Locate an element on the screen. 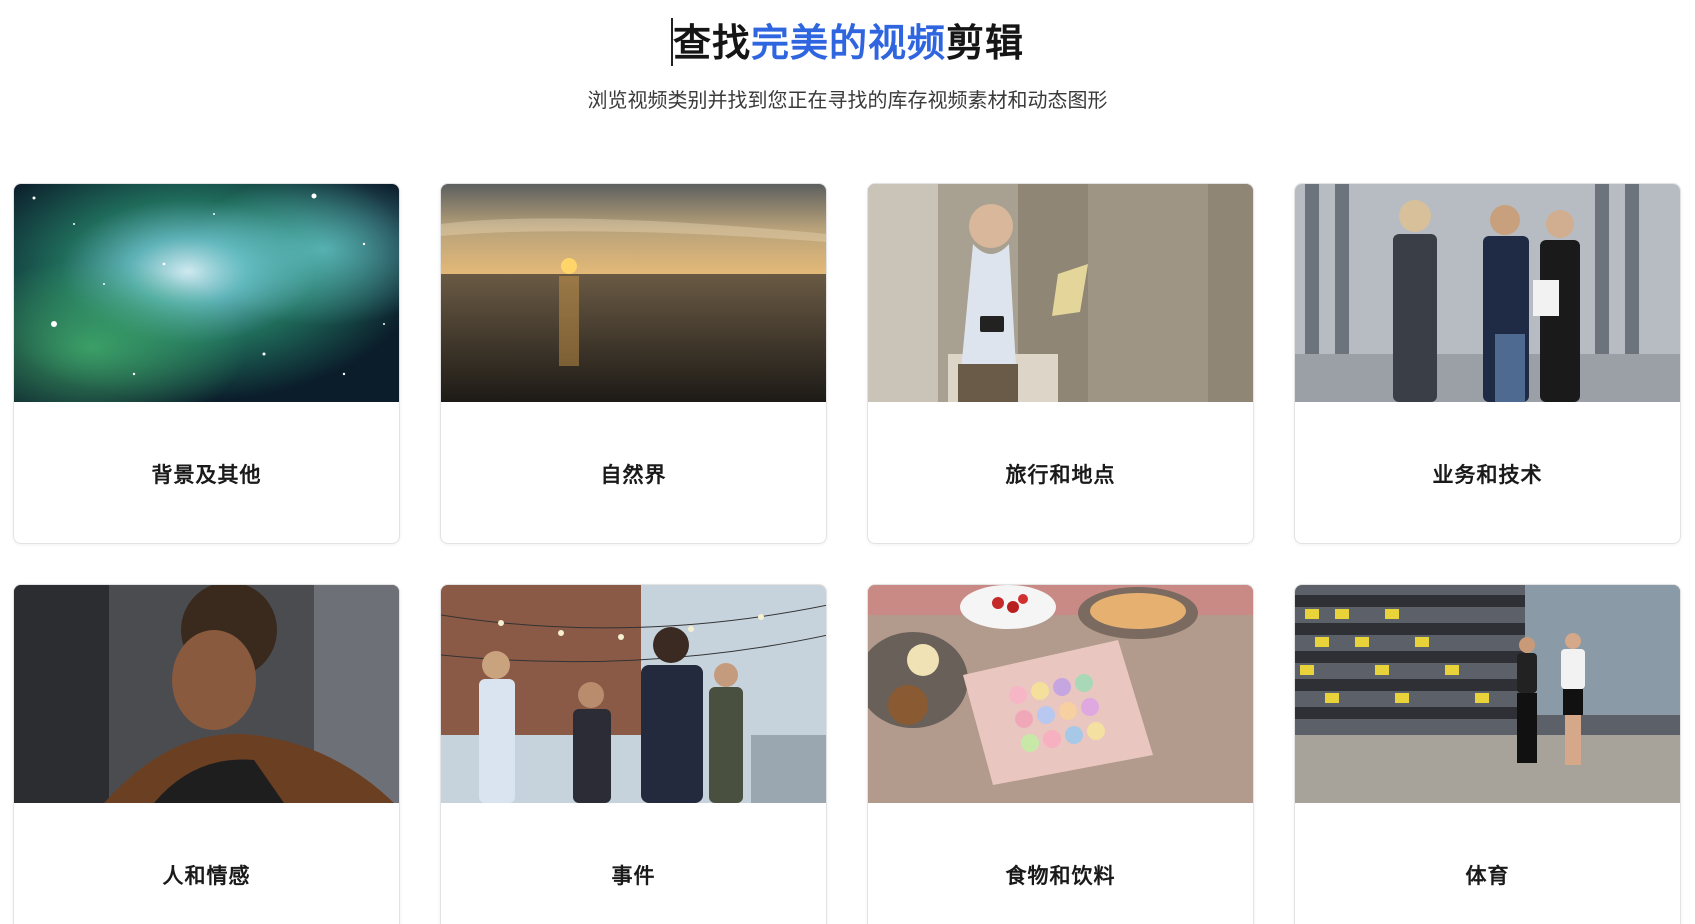  category-card-backgrounds: 背景及其他 is located at coordinates (206, 363).